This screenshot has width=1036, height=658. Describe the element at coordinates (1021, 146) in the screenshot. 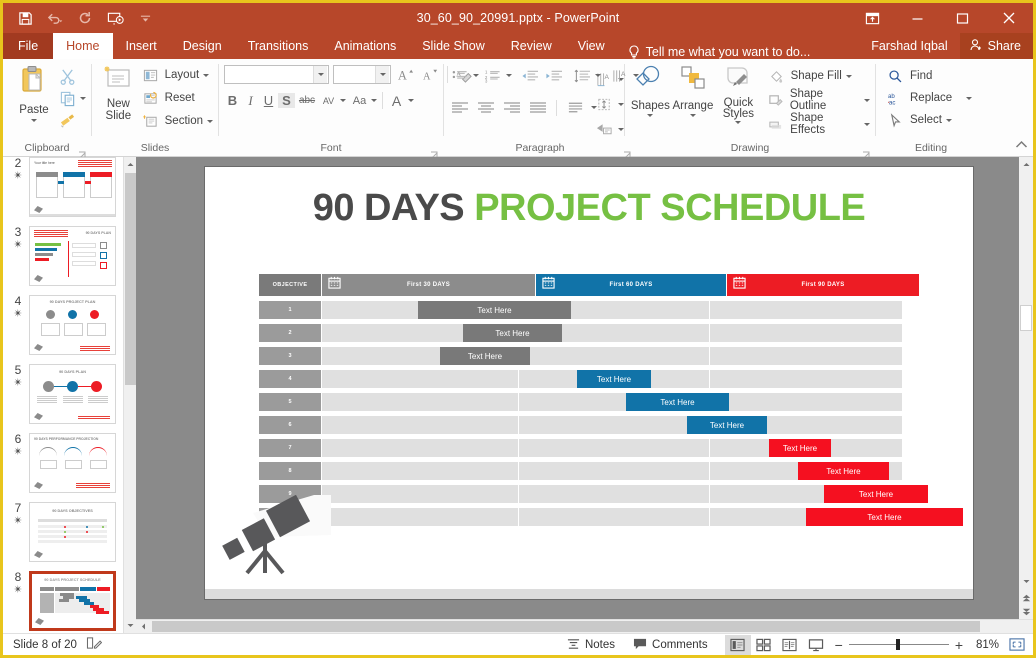

I see `collapse-ribbon-icon` at that location.